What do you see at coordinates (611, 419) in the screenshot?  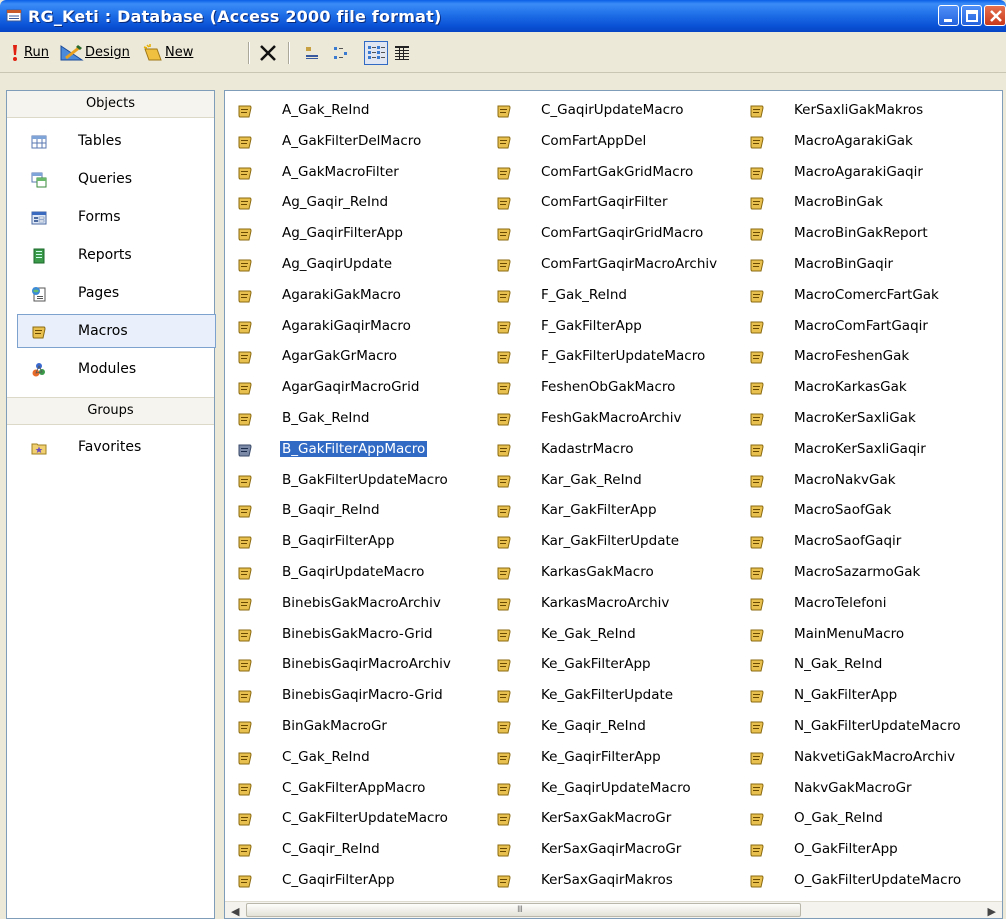 I see `macro-item: FeshGakMacroArchiv` at bounding box center [611, 419].